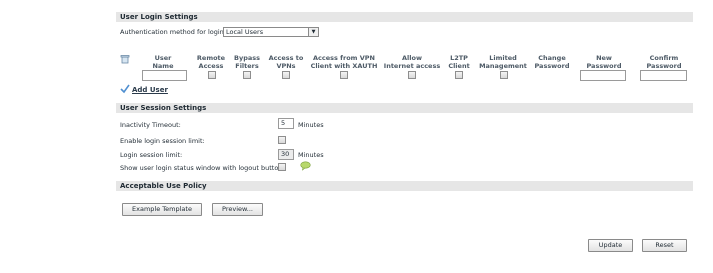  I want to click on col-bypass-filters: Bypass Filters, so click(247, 62).